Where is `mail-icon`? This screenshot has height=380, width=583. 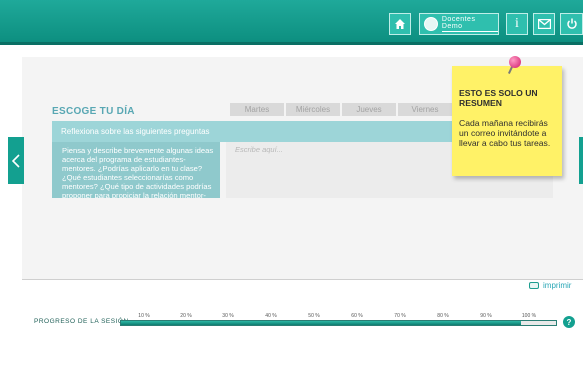 mail-icon is located at coordinates (544, 24).